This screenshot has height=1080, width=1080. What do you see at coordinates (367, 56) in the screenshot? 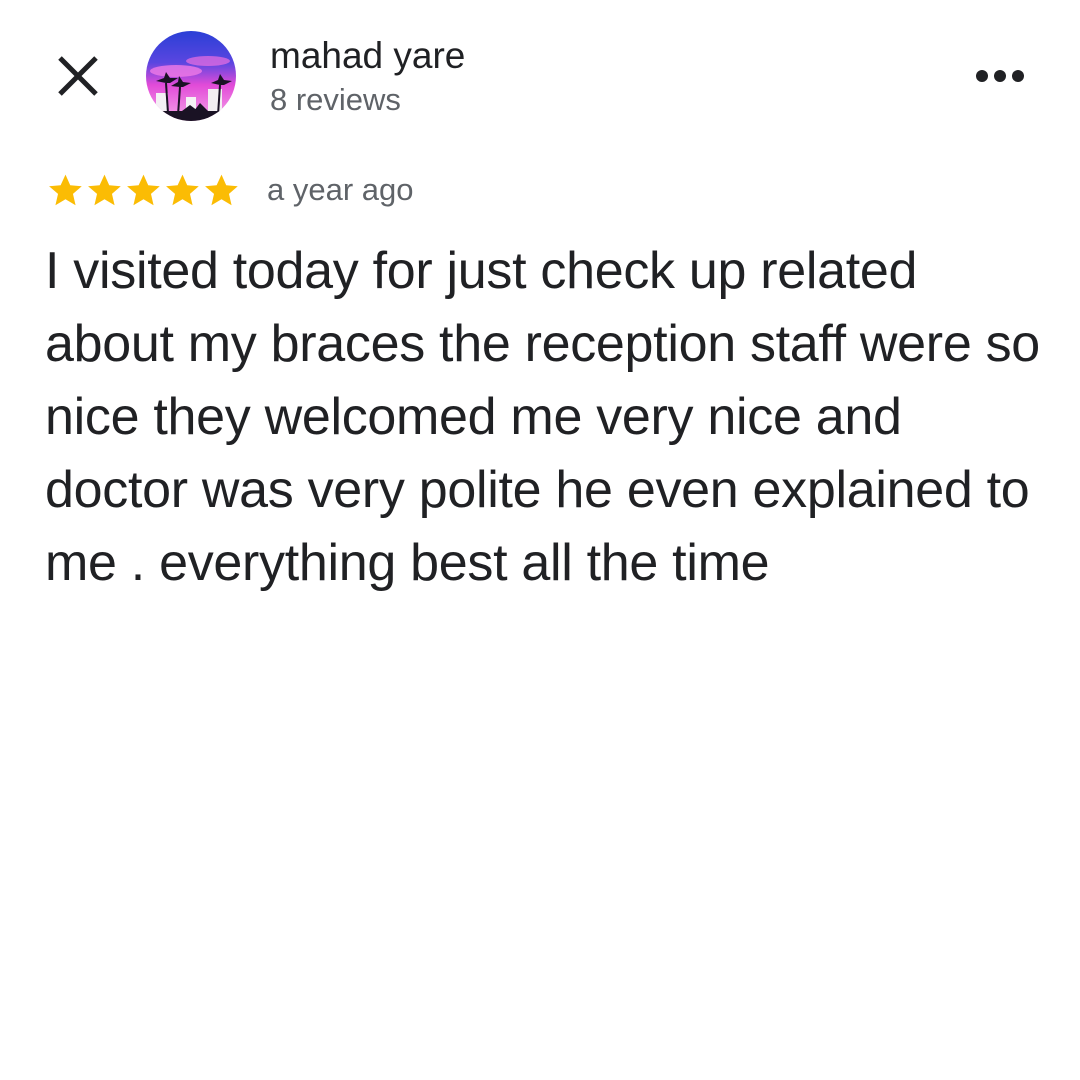
I see `reviewer-name: mahad yare` at bounding box center [367, 56].